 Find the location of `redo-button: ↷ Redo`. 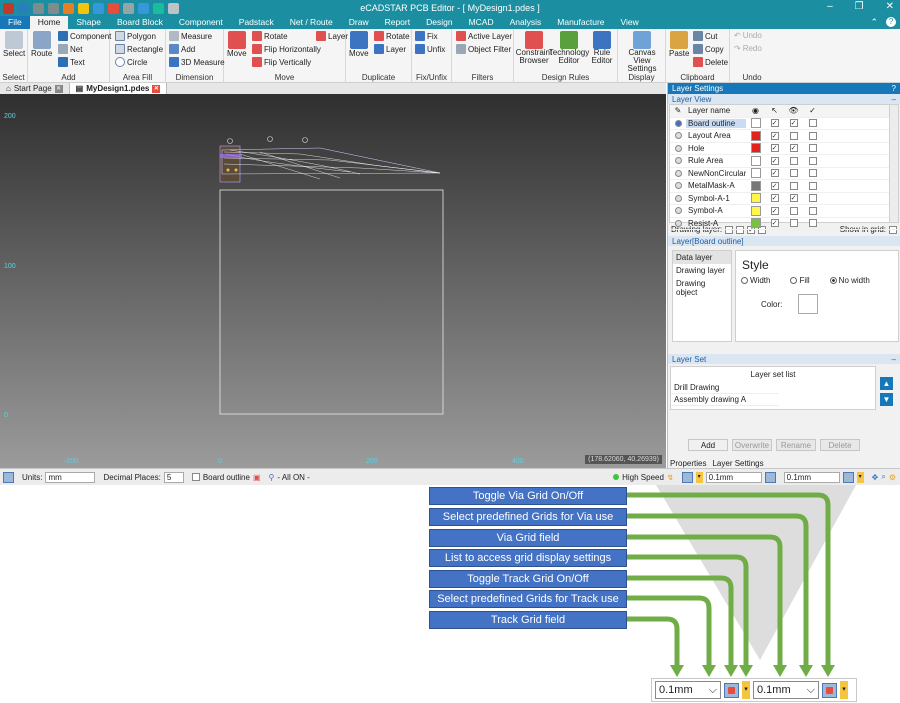

redo-button: ↷ Redo is located at coordinates (748, 48).